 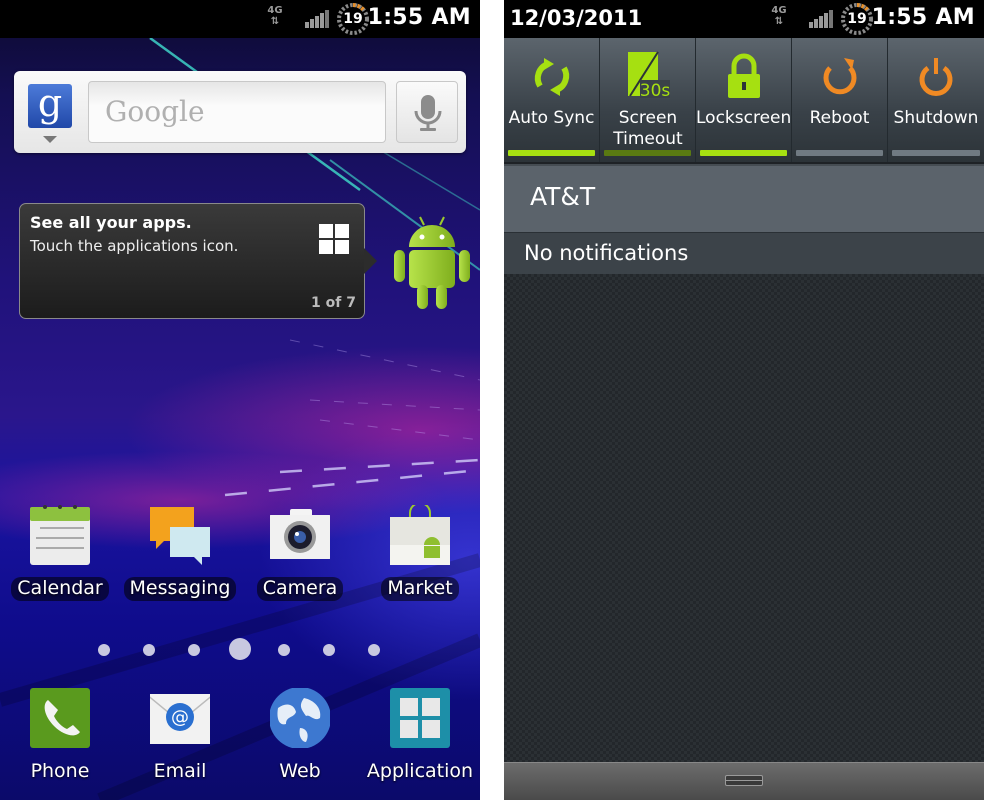 What do you see at coordinates (420, 535) in the screenshot?
I see `market-icon` at bounding box center [420, 535].